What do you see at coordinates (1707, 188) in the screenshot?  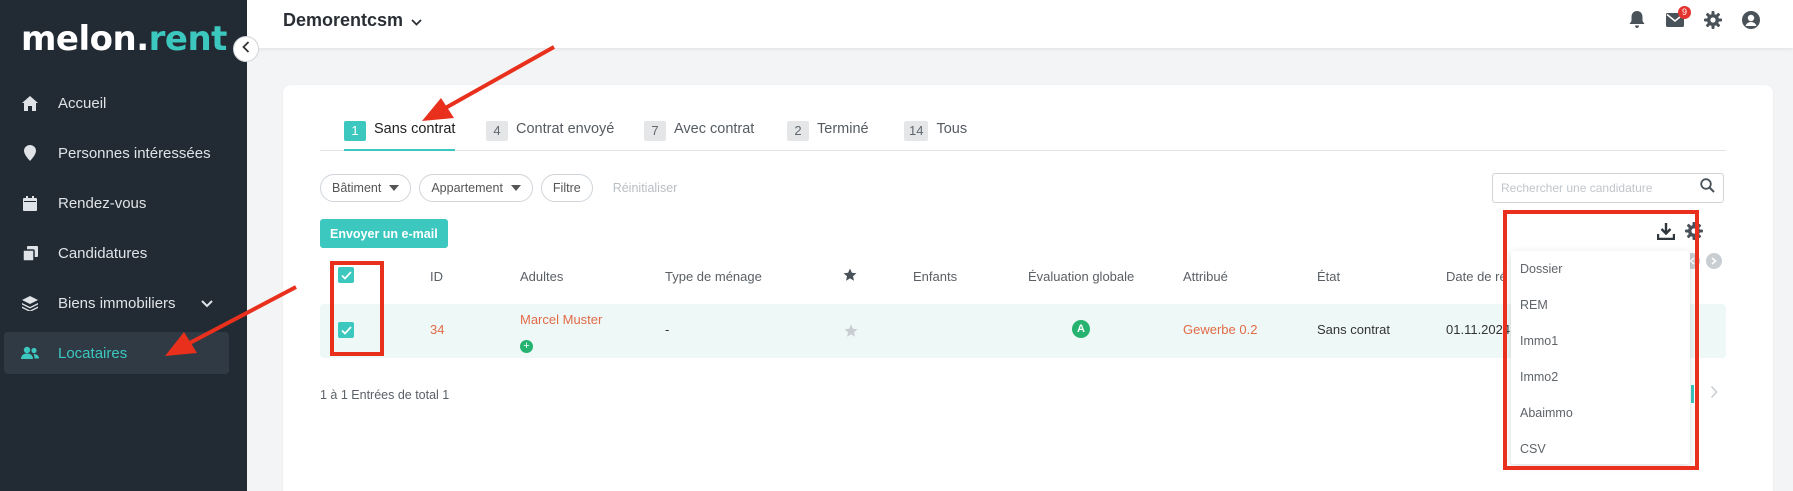 I see `search-icon` at bounding box center [1707, 188].